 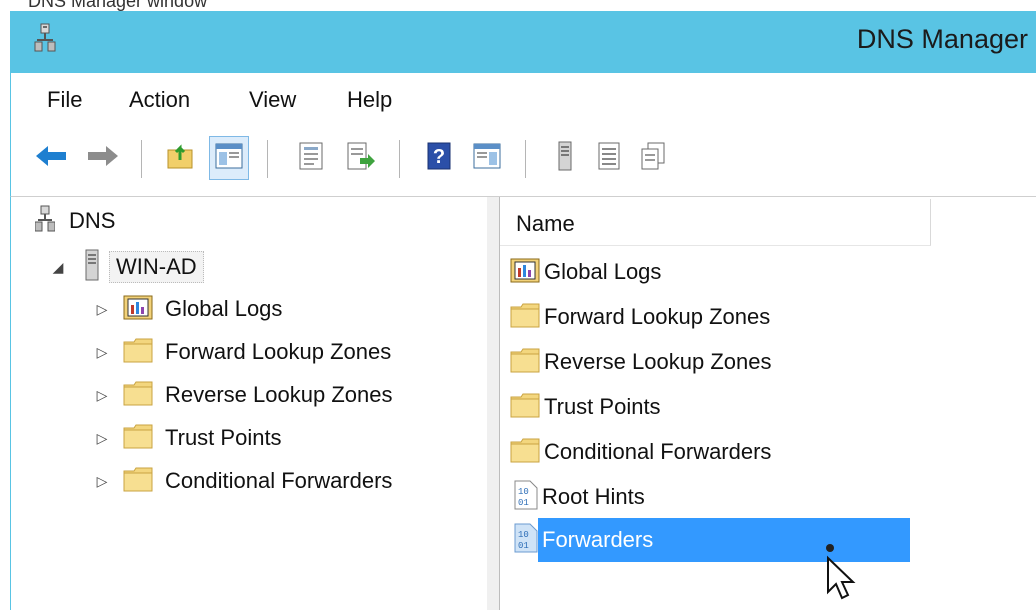 What do you see at coordinates (523, 162) in the screenshot?
I see `toolbar: ?` at bounding box center [523, 162].